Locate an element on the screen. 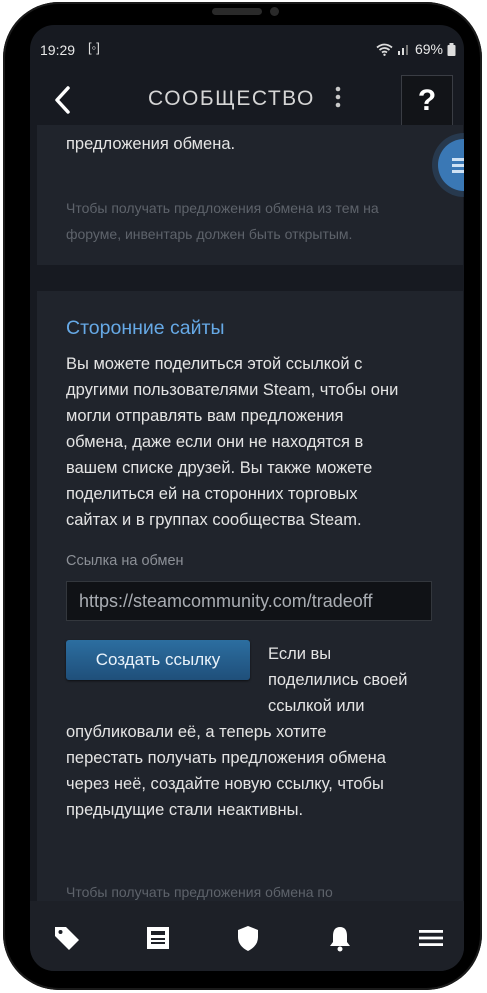 This screenshot has width=487, height=993. description-line: обмена, даже если они не находятся в is located at coordinates (215, 442).